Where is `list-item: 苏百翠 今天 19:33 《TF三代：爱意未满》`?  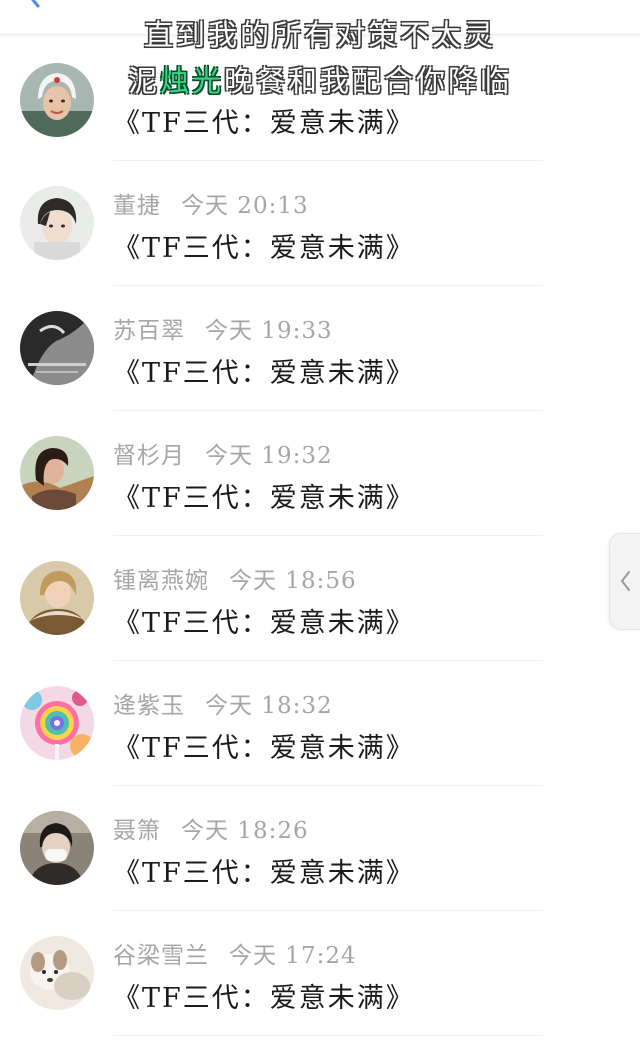
list-item: 苏百翠 今天 19:33 《TF三代：爱意未满》 is located at coordinates (300, 347).